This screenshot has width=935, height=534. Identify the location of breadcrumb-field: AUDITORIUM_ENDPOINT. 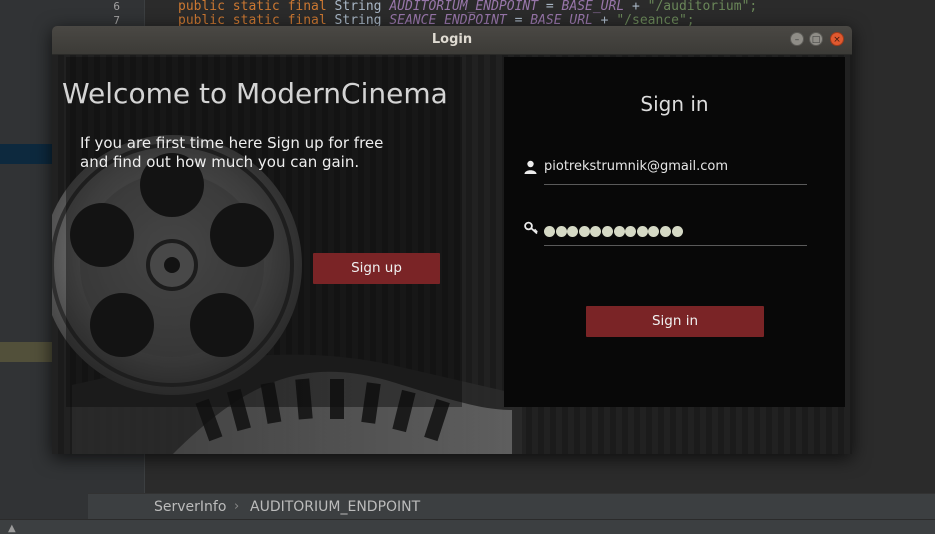
(335, 507).